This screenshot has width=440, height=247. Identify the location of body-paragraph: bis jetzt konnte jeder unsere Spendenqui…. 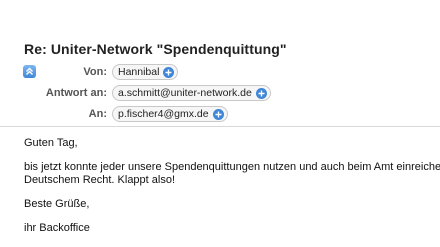
(232, 174).